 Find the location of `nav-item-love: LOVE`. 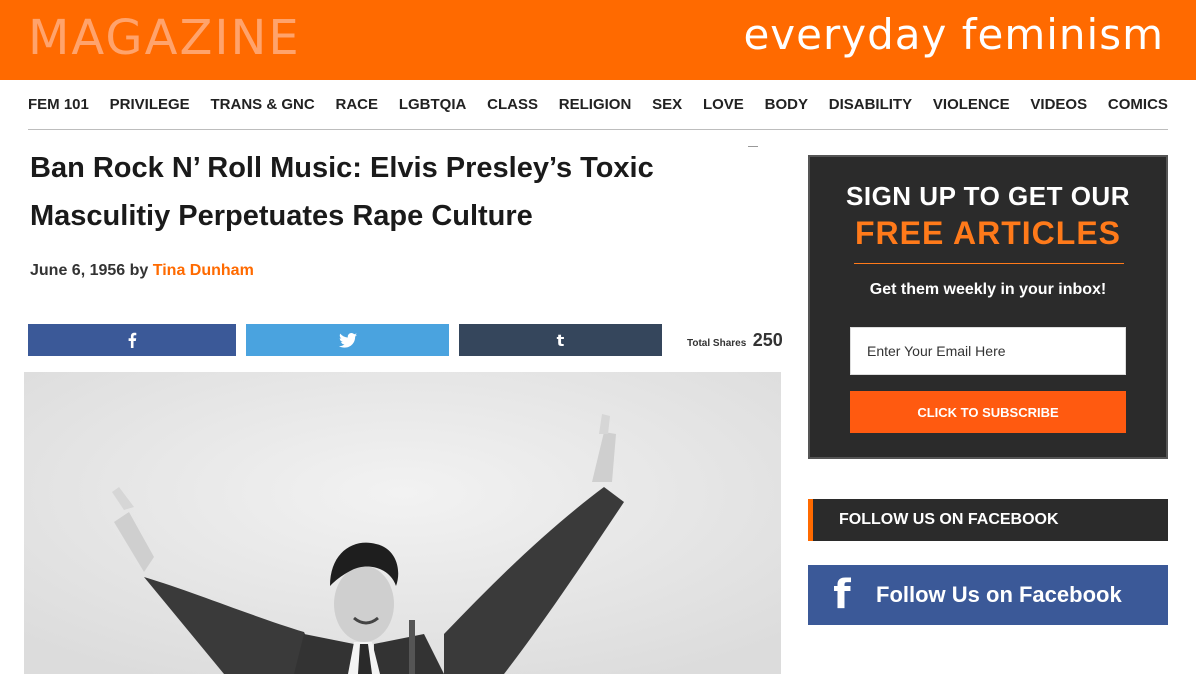

nav-item-love: LOVE is located at coordinates (723, 104).